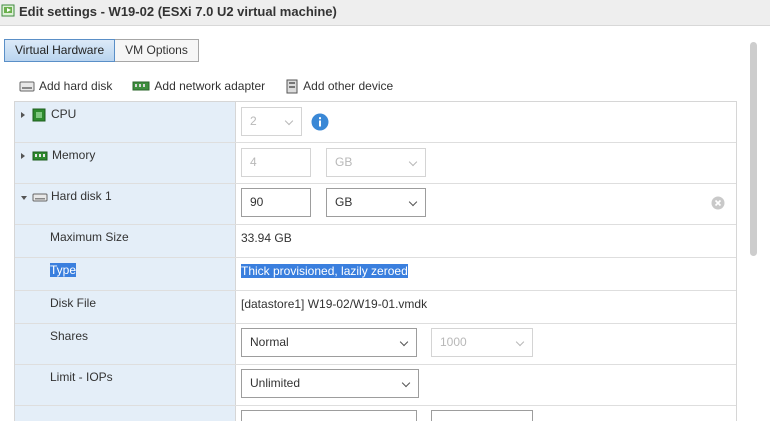 The height and width of the screenshot is (421, 770). I want to click on info-icon, so click(320, 122).